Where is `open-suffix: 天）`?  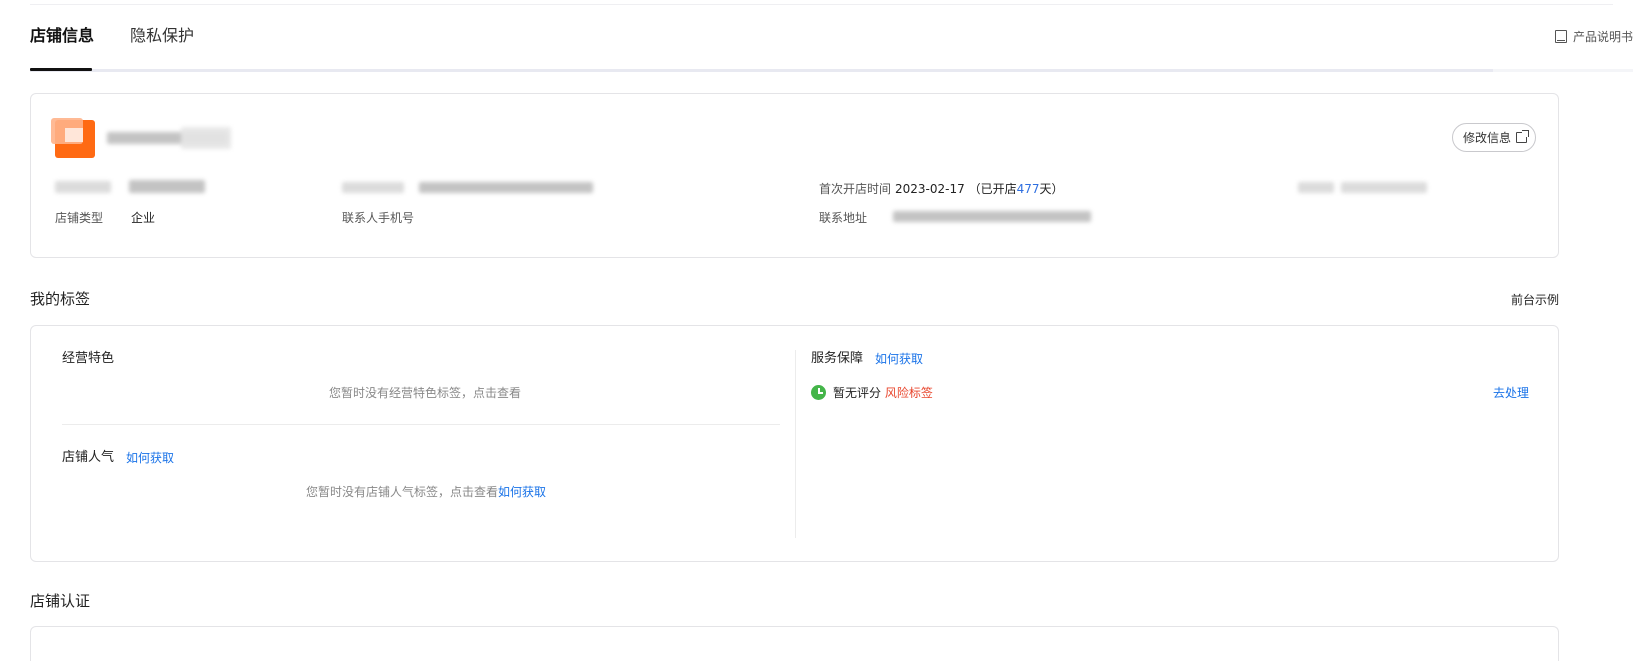
open-suffix: 天） is located at coordinates (1051, 189).